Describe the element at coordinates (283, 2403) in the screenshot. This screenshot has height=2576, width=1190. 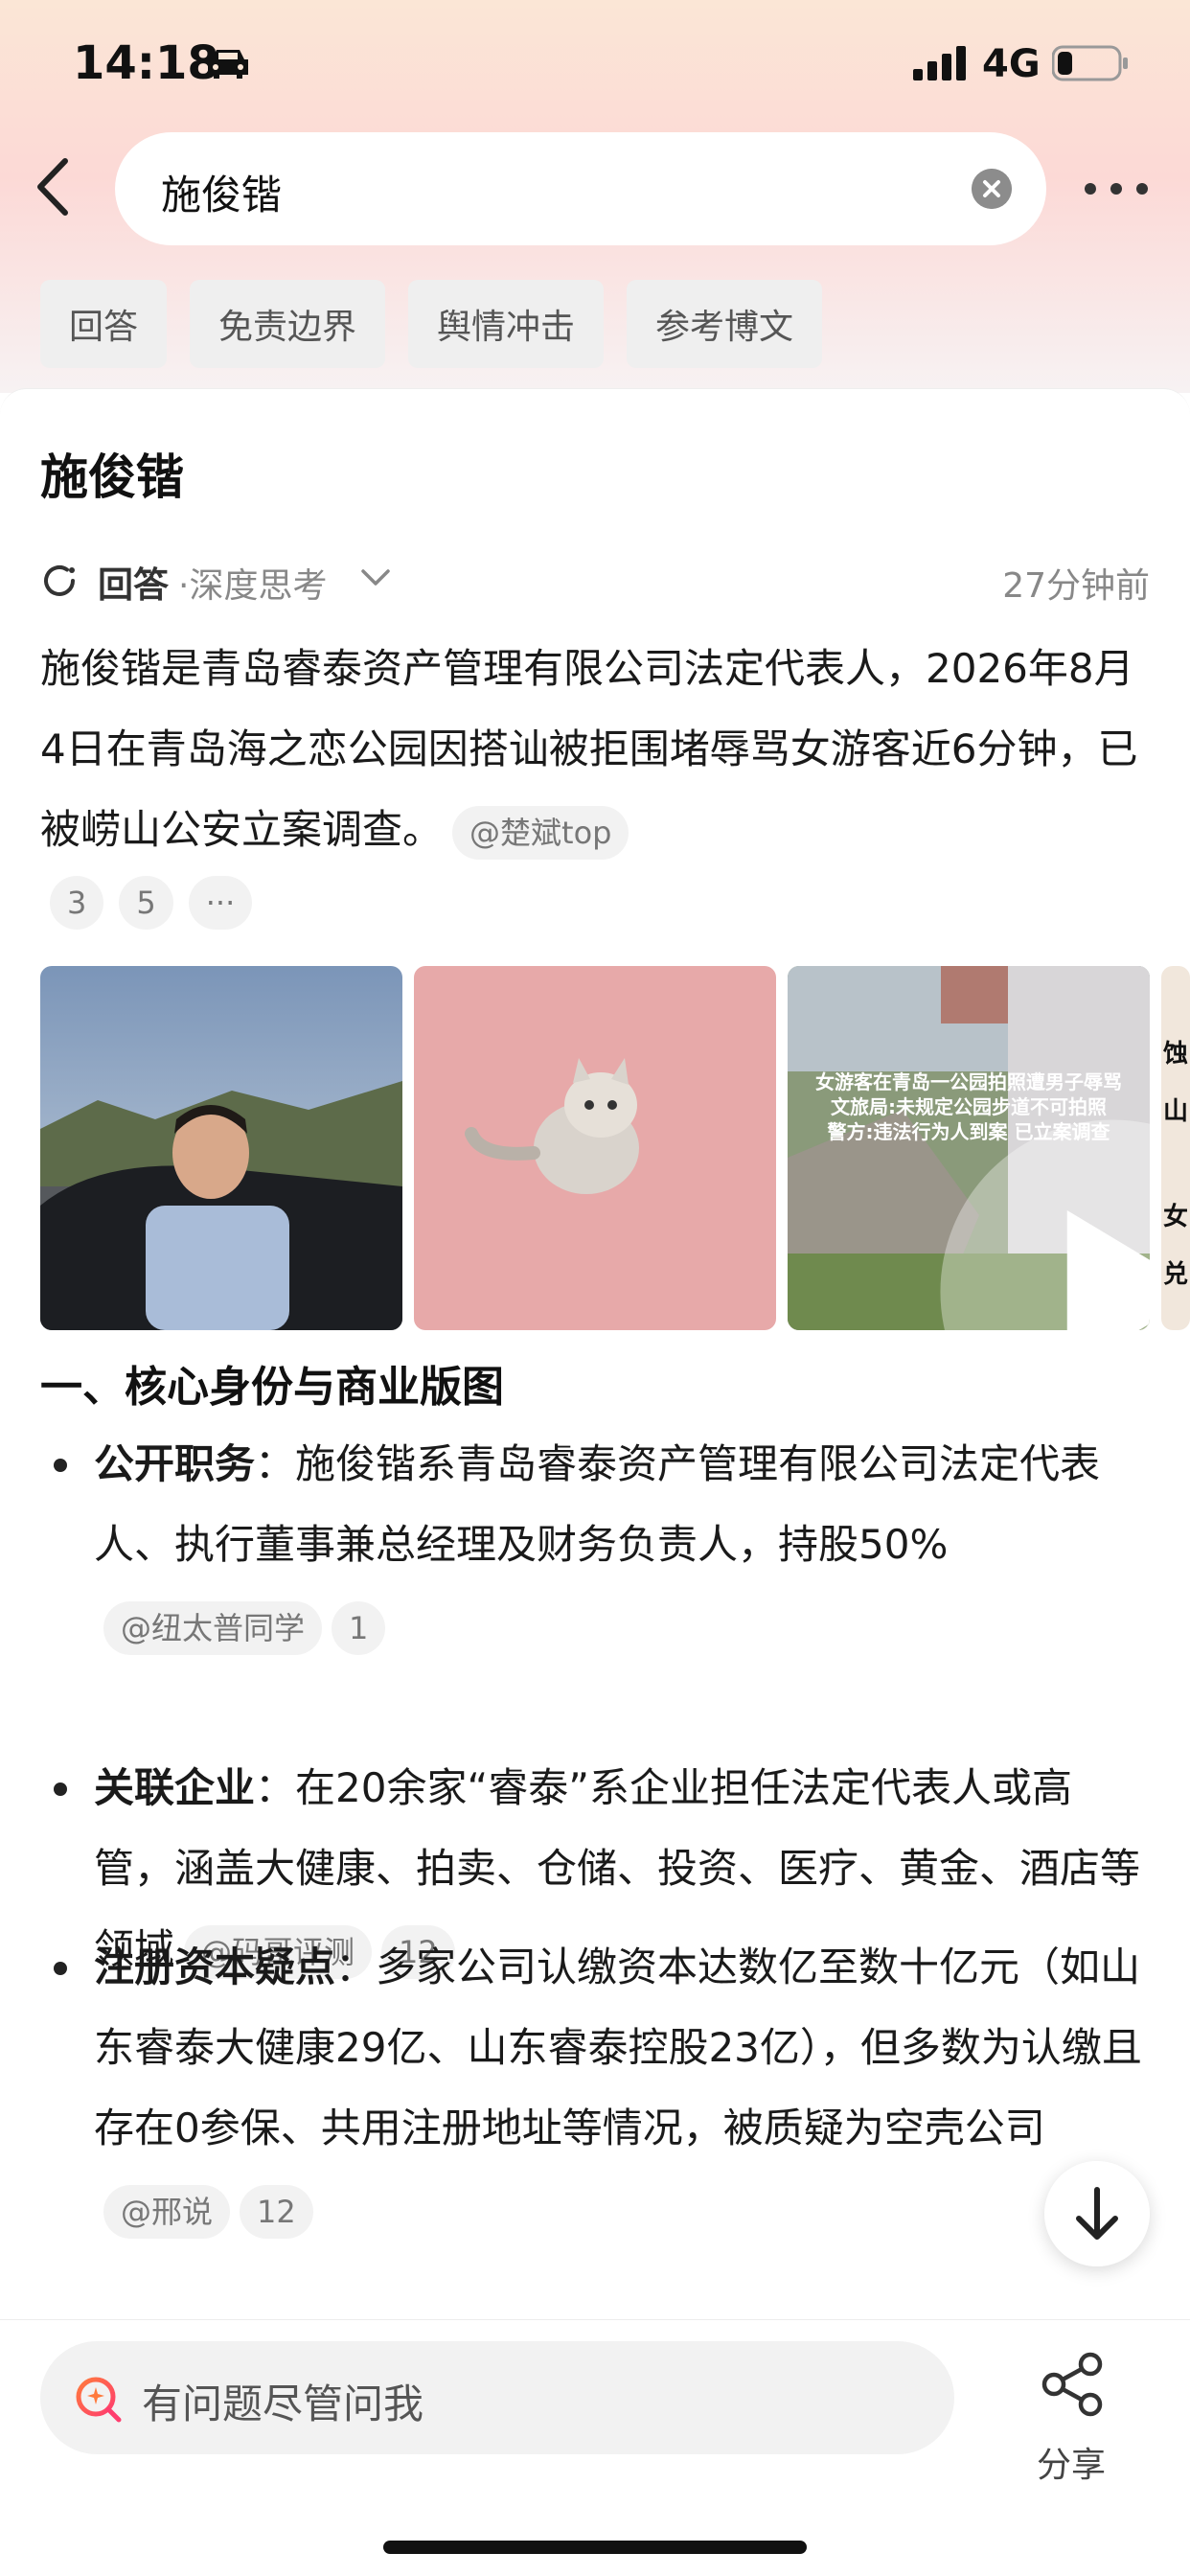
I see `ask-placeholder: 有问题尽管问我` at that location.